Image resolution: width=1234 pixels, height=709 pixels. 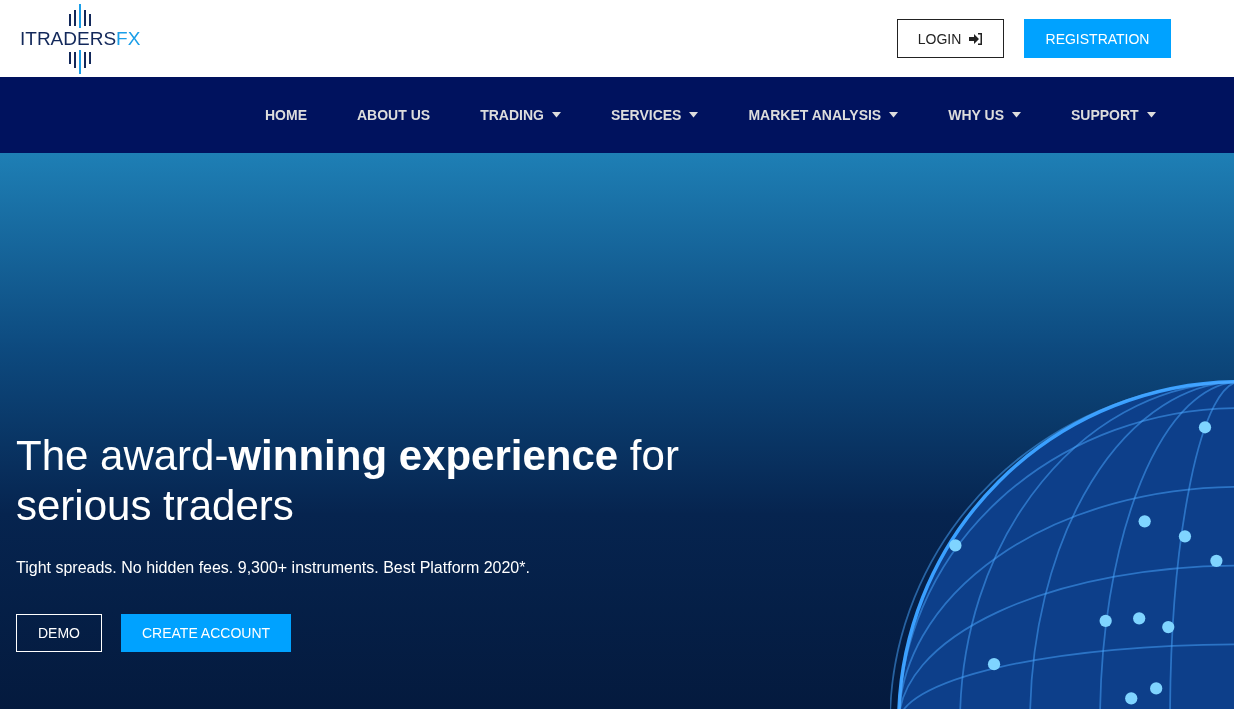 What do you see at coordinates (348, 481) in the screenshot?
I see `hero-headline: The award-winning experience for serious traders` at bounding box center [348, 481].